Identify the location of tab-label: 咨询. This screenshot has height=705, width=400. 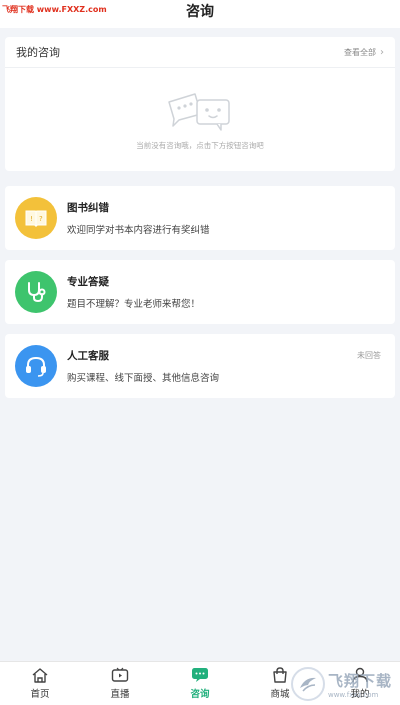
(200, 694).